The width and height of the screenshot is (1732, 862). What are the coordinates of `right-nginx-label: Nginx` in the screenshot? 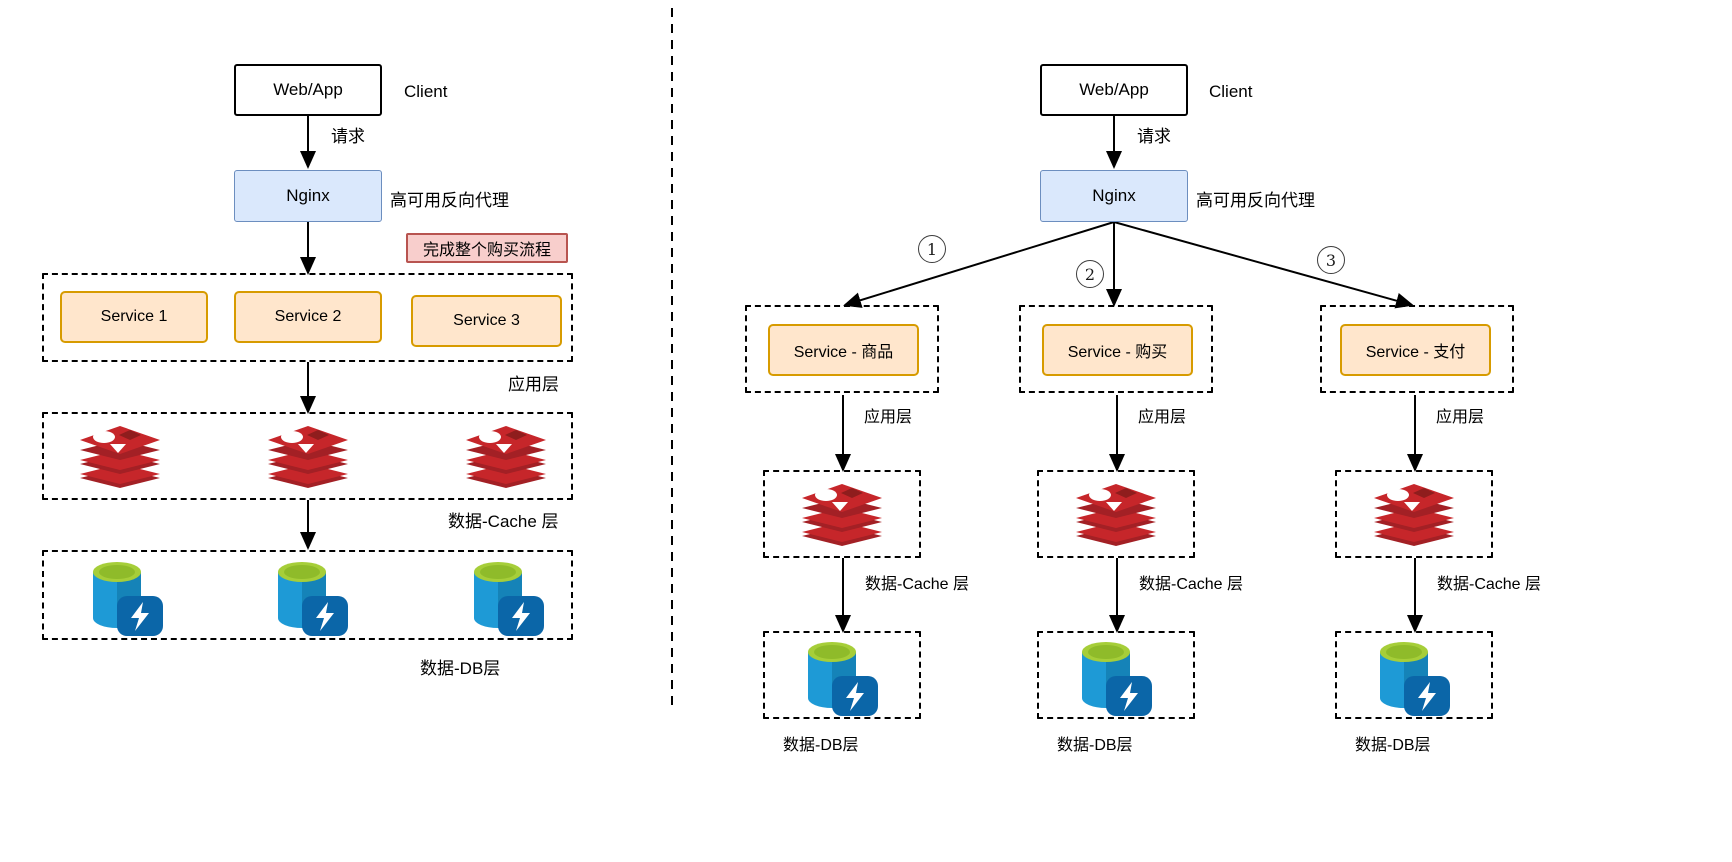 It's located at (1114, 195).